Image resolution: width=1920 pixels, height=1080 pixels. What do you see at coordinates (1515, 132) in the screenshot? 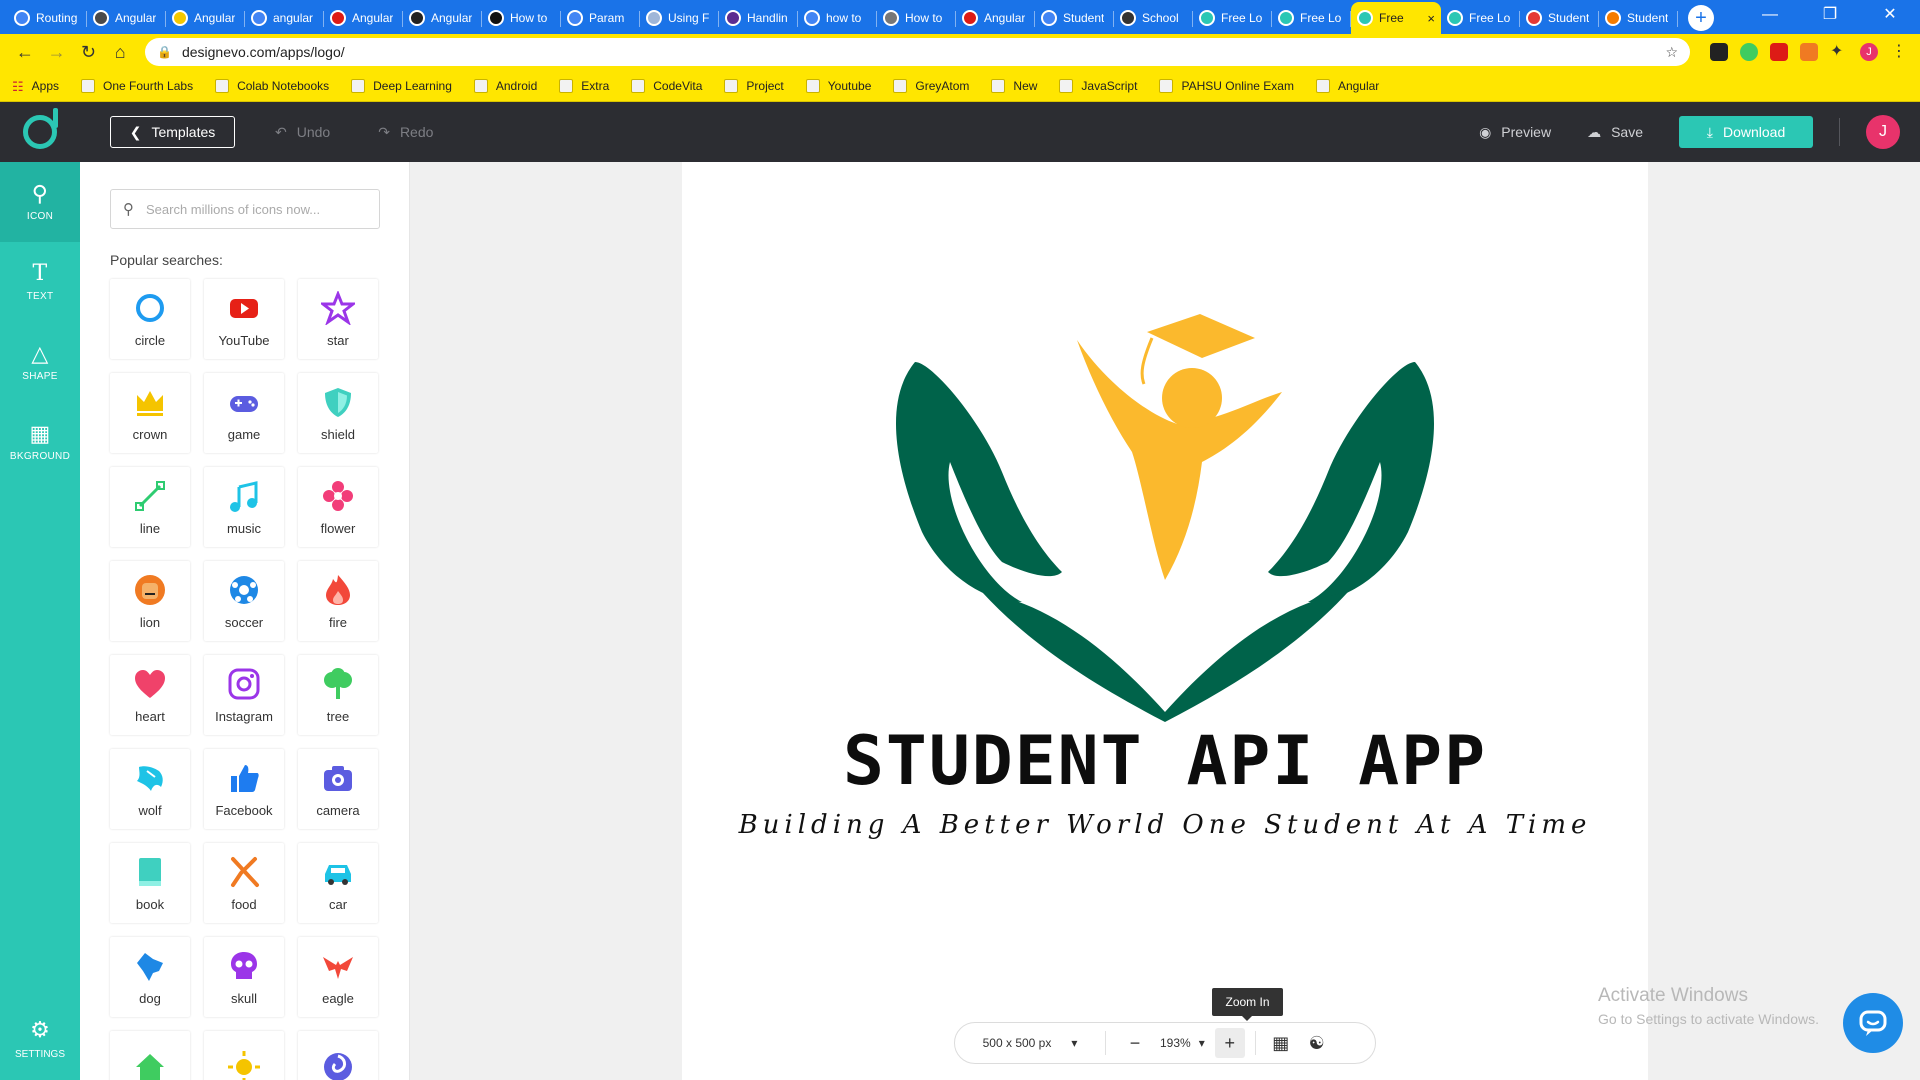
I see `preview-button: ◉ Preview` at bounding box center [1515, 132].